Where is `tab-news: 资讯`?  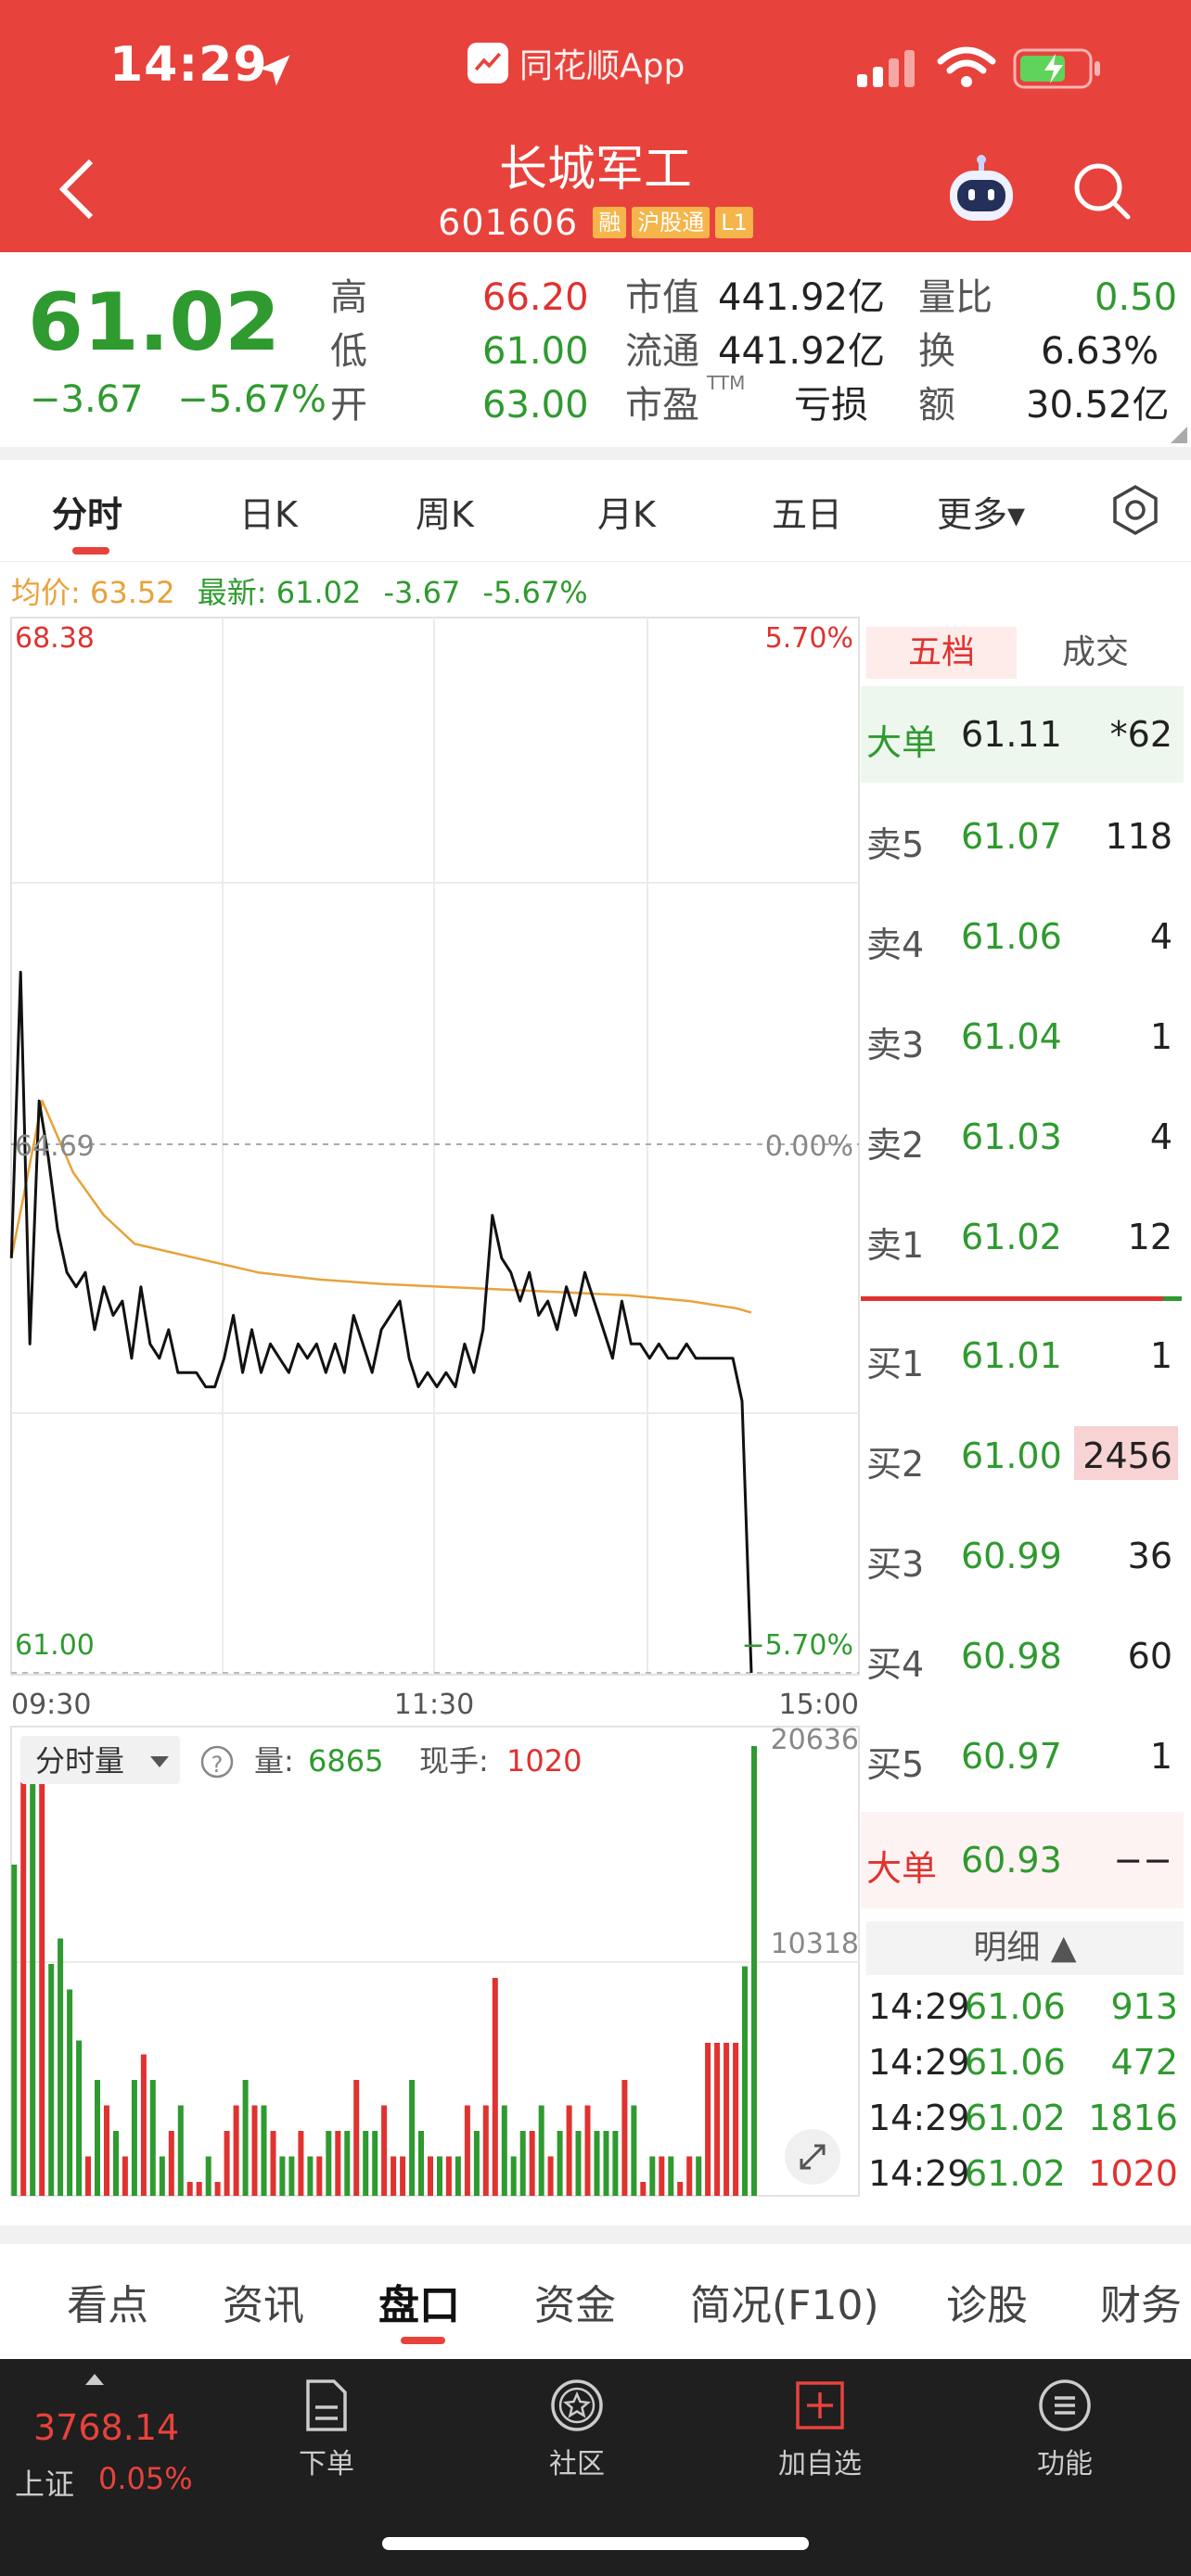 tab-news: 资讯 is located at coordinates (263, 2301).